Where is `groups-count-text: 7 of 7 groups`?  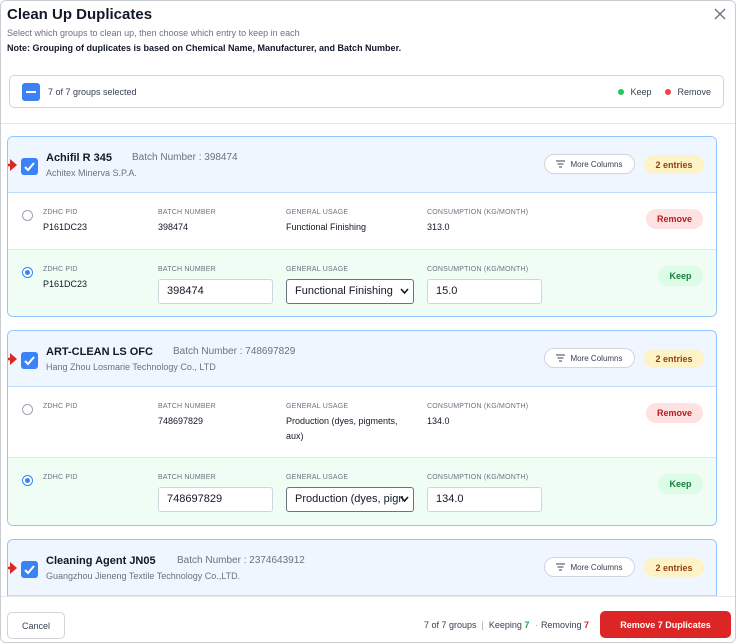 groups-count-text: 7 of 7 groups is located at coordinates (450, 625).